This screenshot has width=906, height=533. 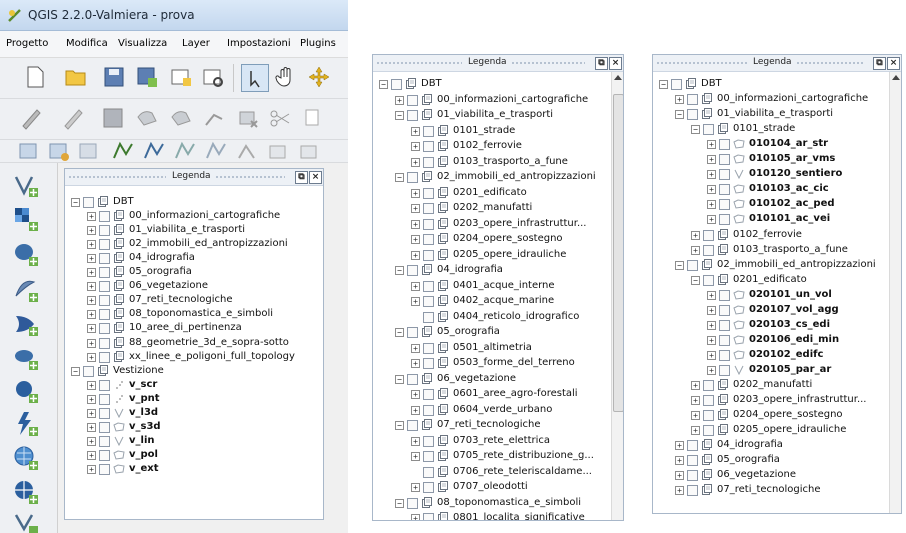 What do you see at coordinates (309, 151) in the screenshot?
I see `add-delimited-icon` at bounding box center [309, 151].